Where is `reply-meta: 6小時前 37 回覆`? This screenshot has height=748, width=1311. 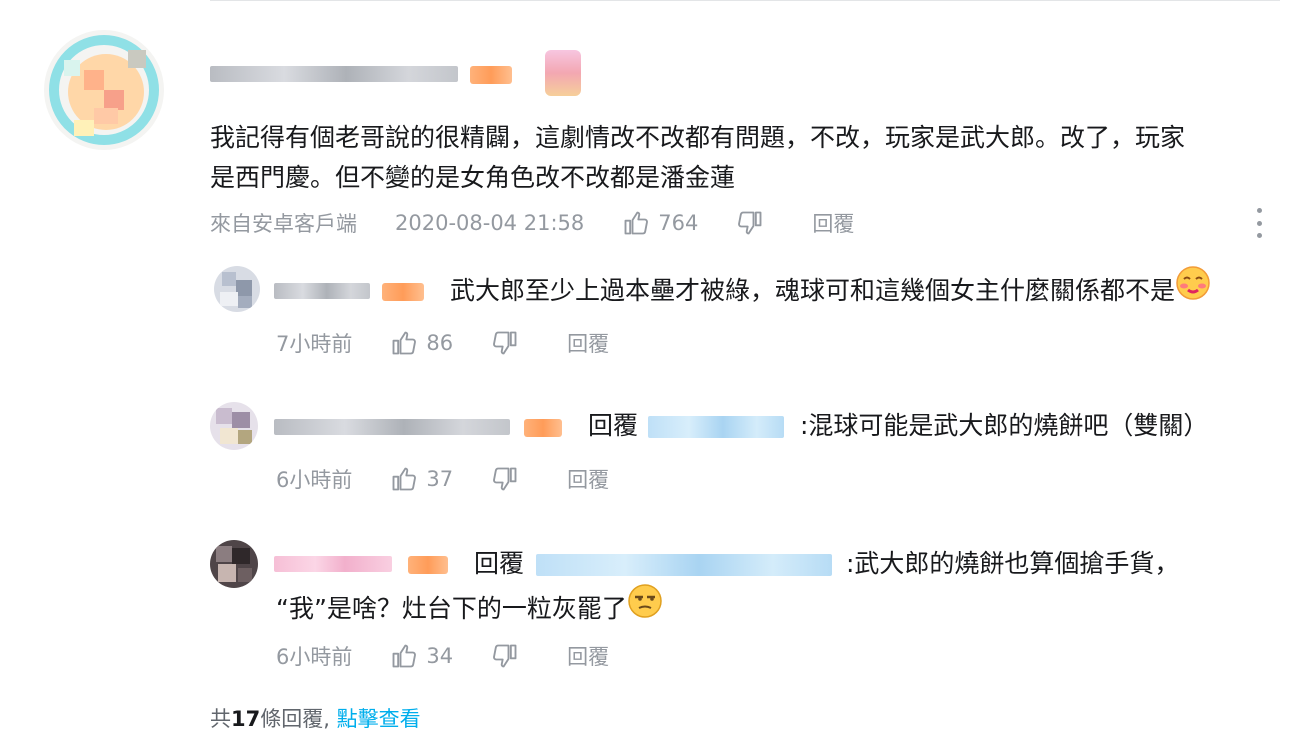 reply-meta: 6小時前 37 回覆 is located at coordinates (442, 479).